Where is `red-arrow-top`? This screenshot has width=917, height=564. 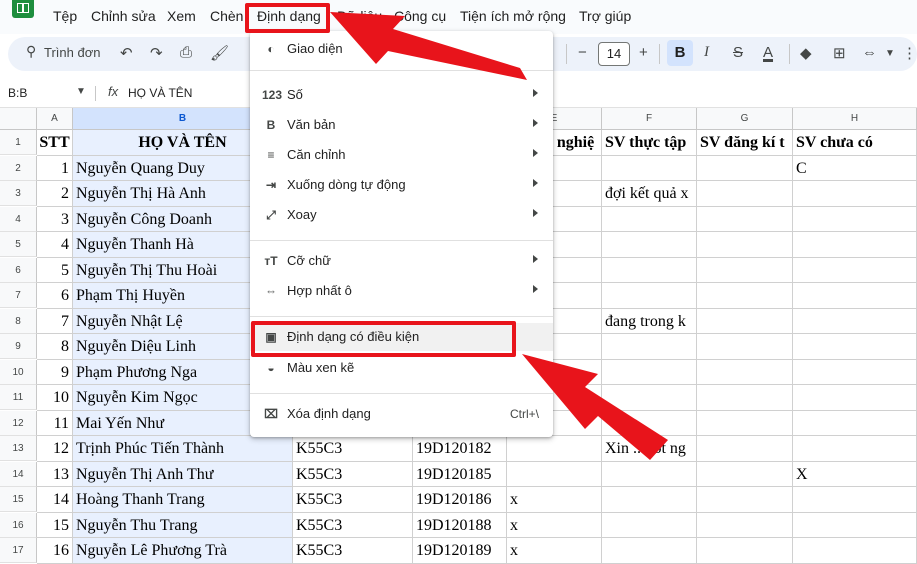 red-arrow-top is located at coordinates (428, 46).